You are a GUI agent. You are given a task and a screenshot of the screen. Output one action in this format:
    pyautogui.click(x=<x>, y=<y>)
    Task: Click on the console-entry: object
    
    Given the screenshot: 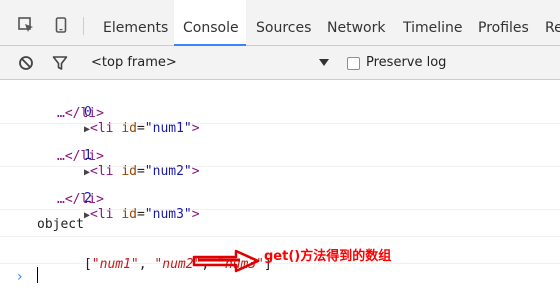 What is the action you would take?
    pyautogui.click(x=280, y=223)
    